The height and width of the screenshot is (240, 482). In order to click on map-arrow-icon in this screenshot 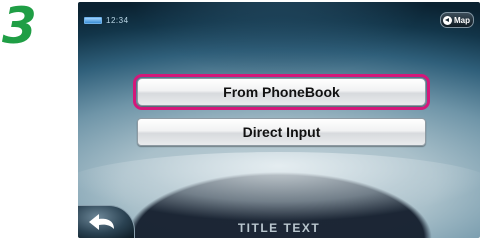, I will do `click(447, 20)`.